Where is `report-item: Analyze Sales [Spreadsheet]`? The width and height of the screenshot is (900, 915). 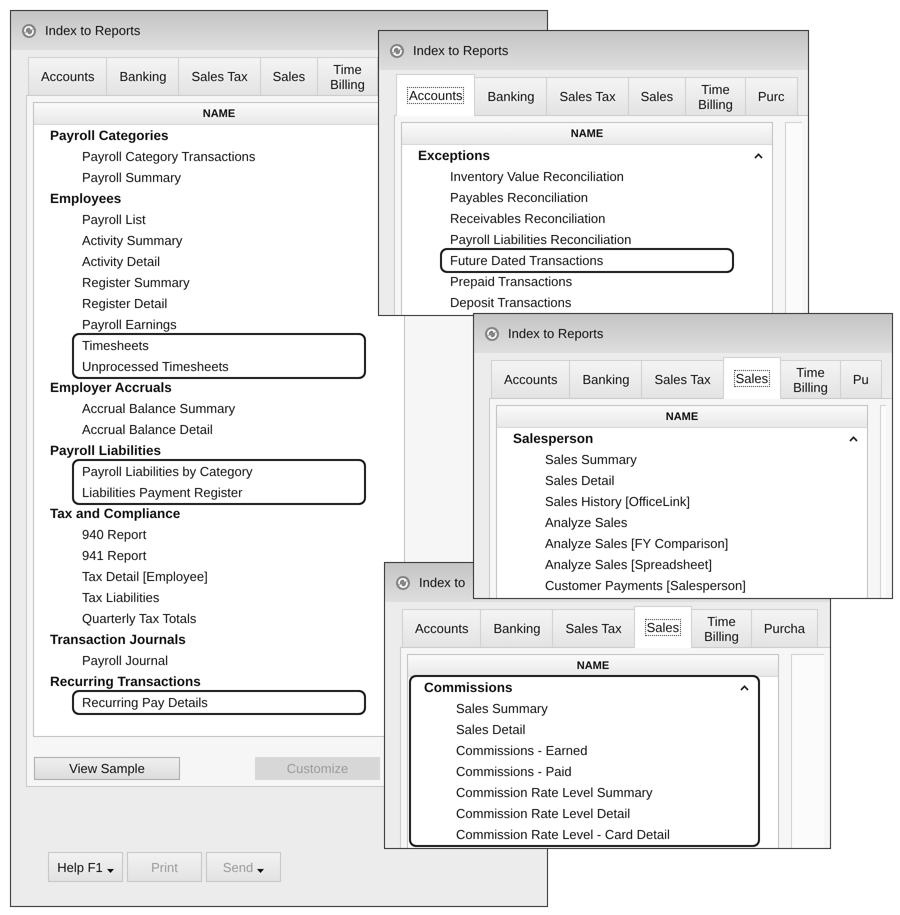
report-item: Analyze Sales [Spreadsheet] is located at coordinates (628, 564).